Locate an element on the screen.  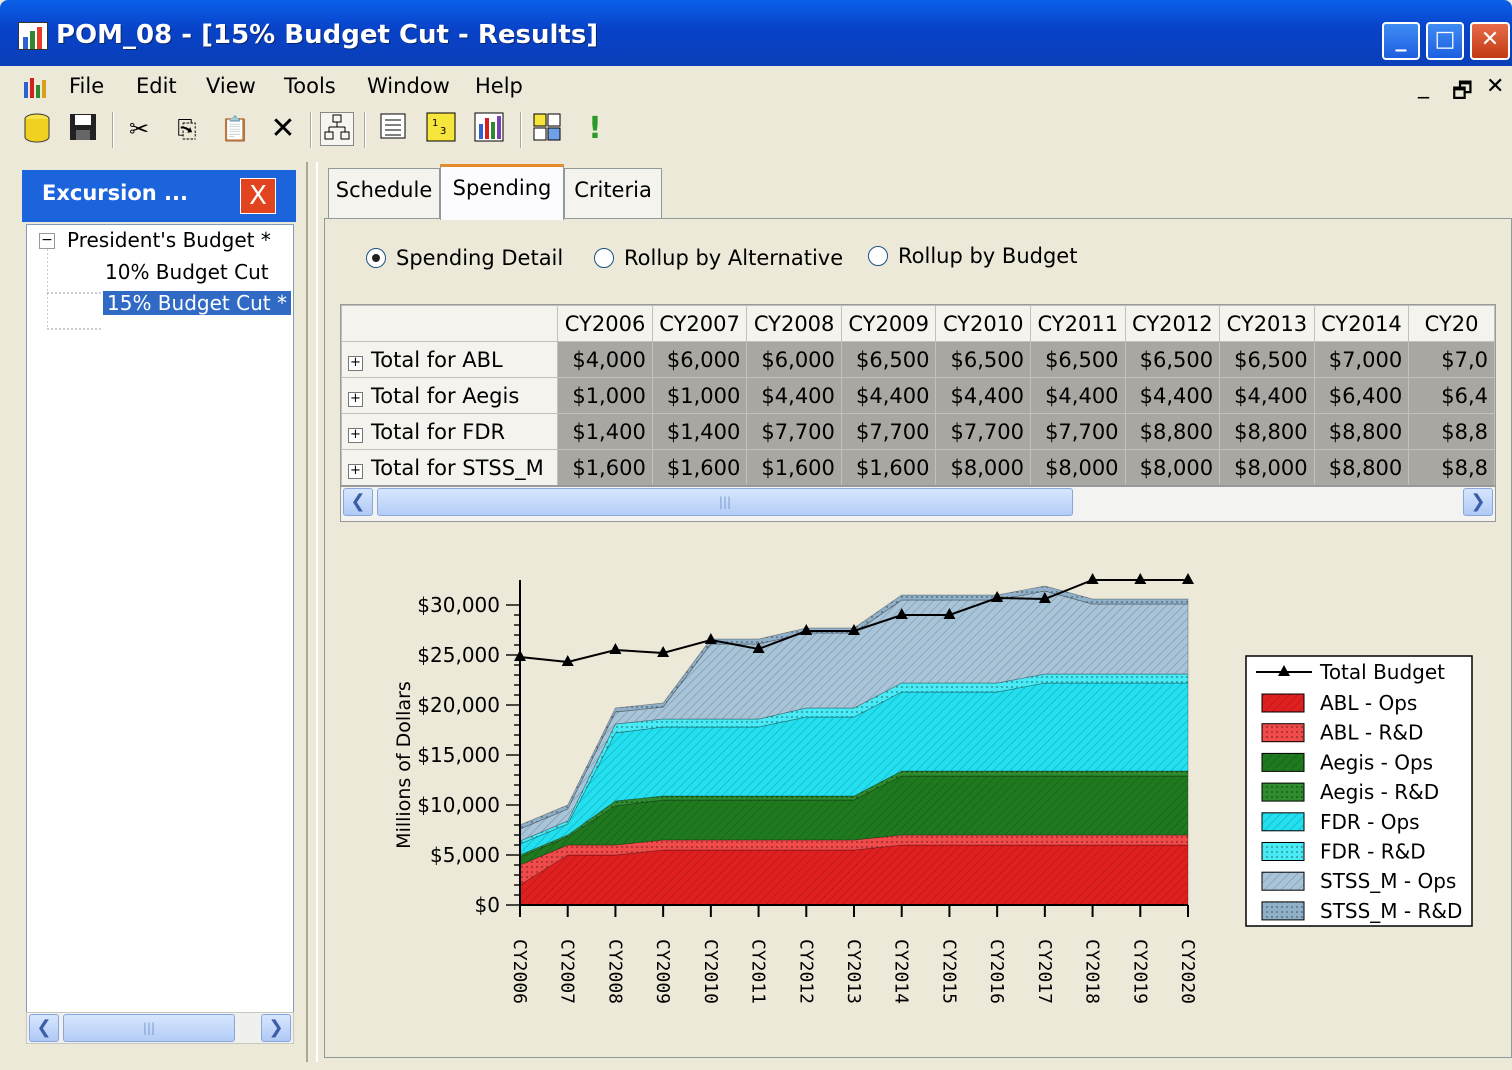
close-button: ✕ is located at coordinates (1490, 41).